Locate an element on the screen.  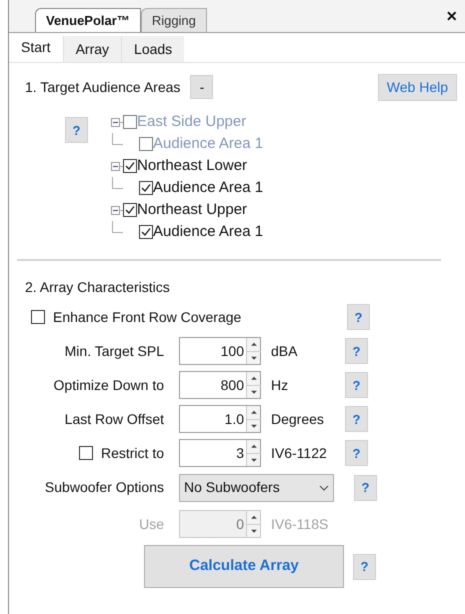
unit-label: dBA is located at coordinates (284, 351).